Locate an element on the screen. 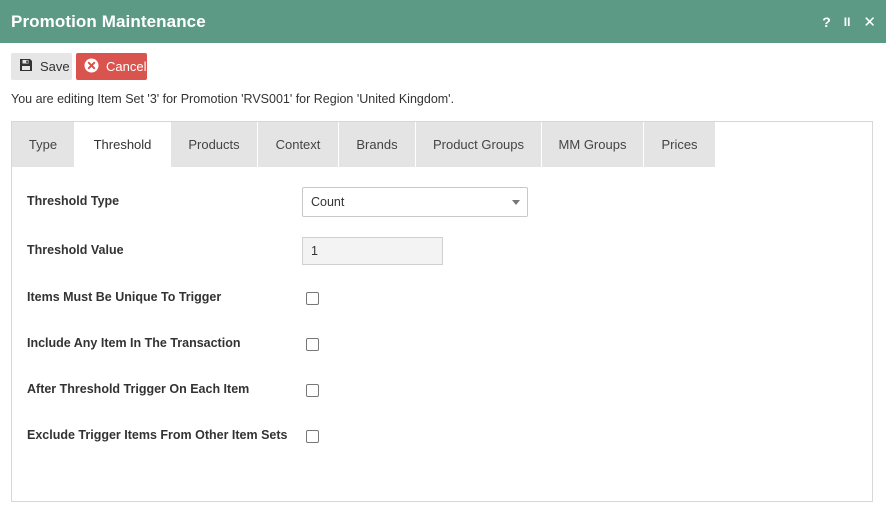 This screenshot has width=886, height=513. tab-mm-groups: MM Groups is located at coordinates (593, 144).